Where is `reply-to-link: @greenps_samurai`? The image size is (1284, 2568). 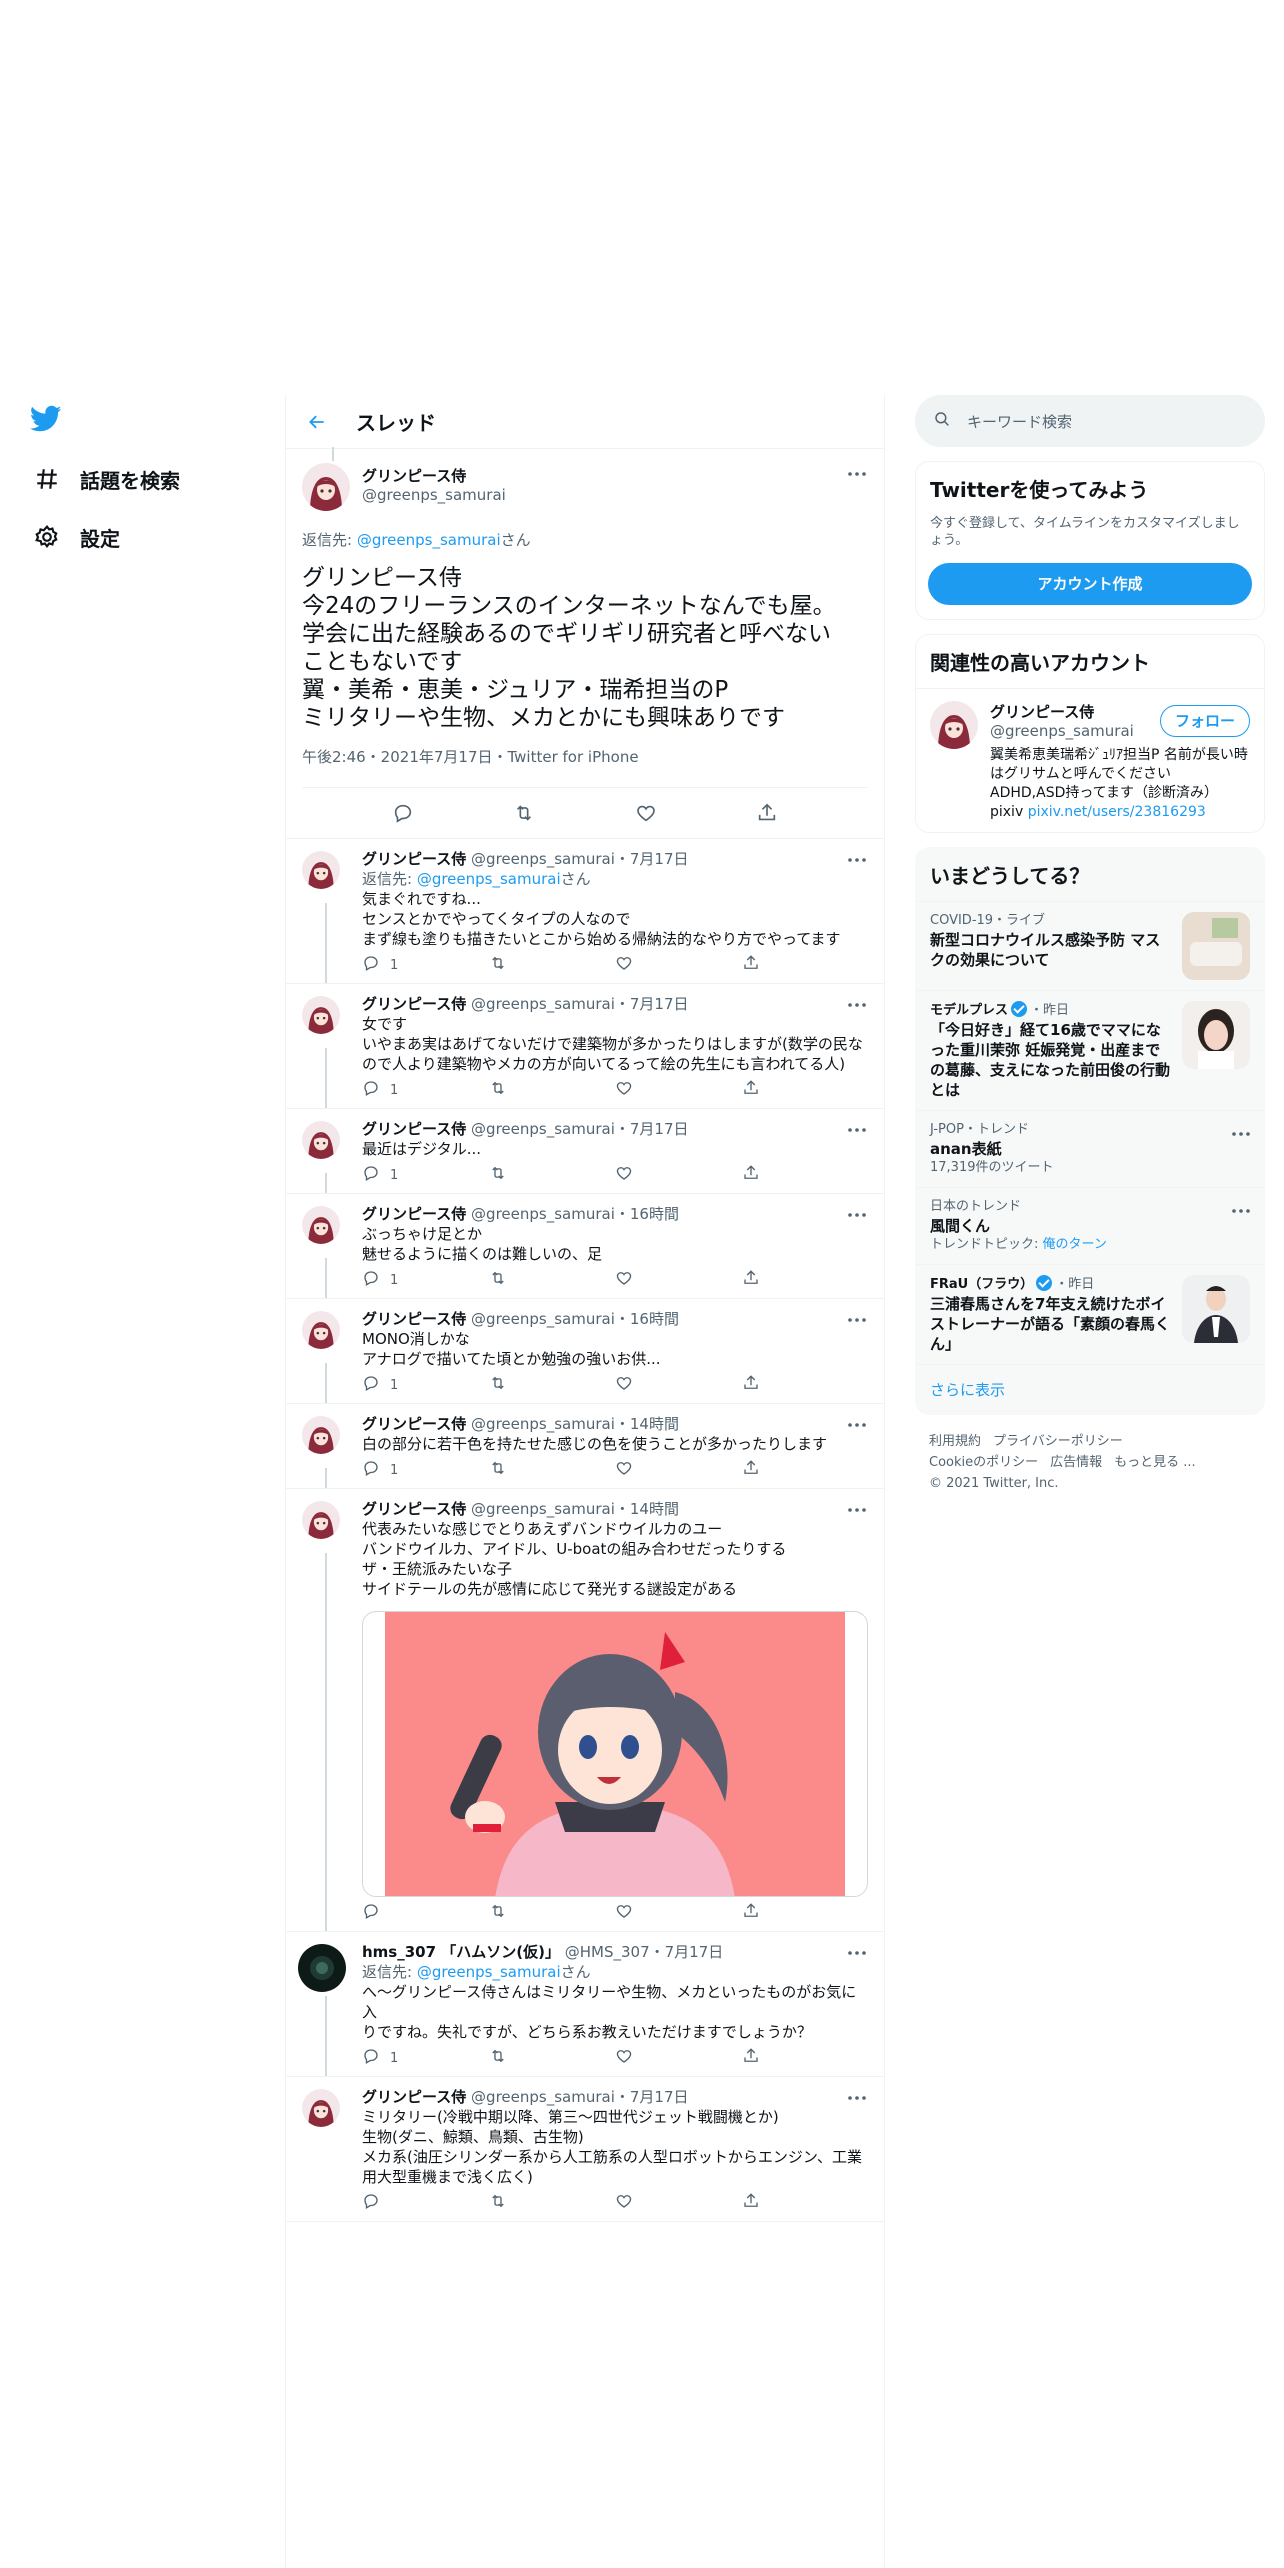
reply-to-link: @greenps_samurai is located at coordinates (489, 1972).